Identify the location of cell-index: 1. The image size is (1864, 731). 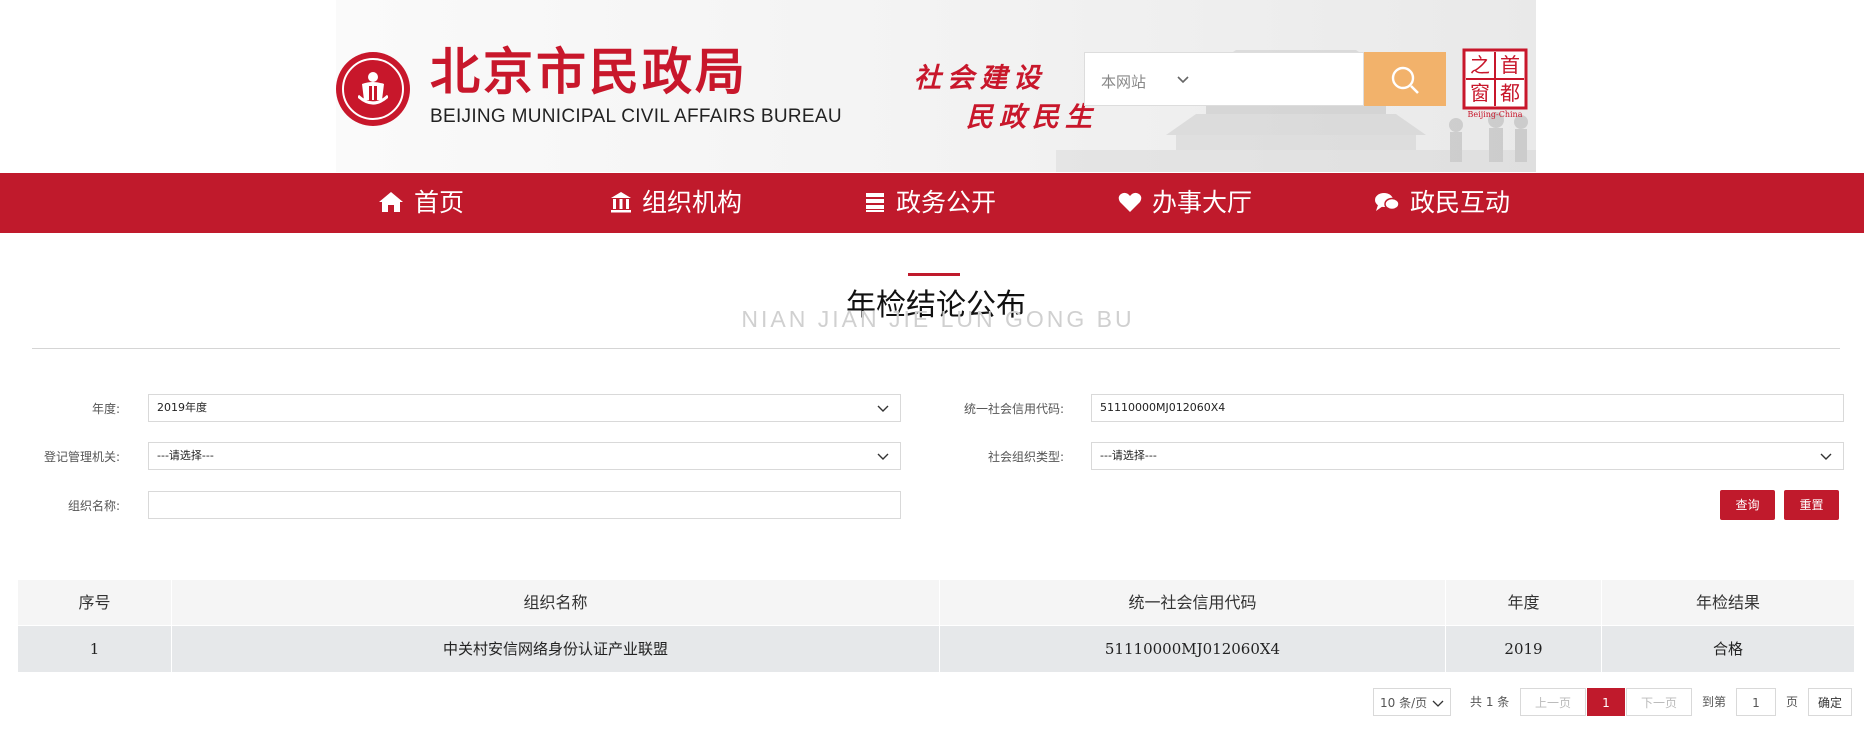
(95, 649).